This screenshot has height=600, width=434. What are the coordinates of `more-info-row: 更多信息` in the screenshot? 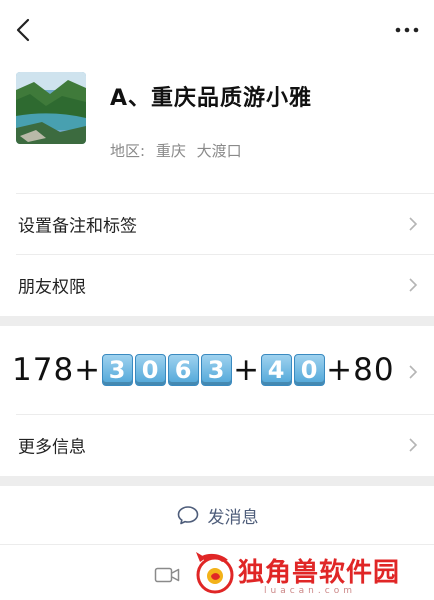 It's located at (217, 445).